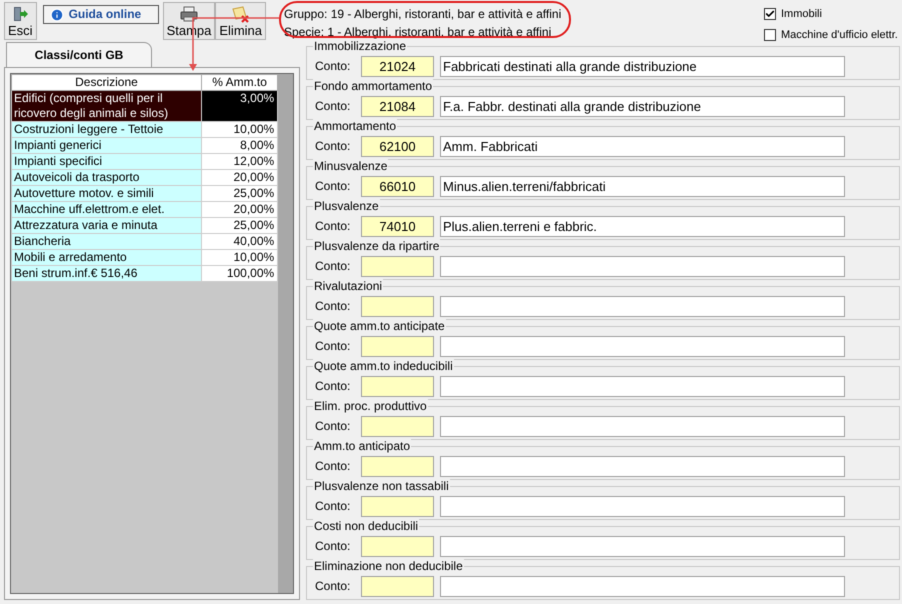 The height and width of the screenshot is (604, 902). What do you see at coordinates (240, 21) in the screenshot?
I see `toolbar-button: Elimina` at bounding box center [240, 21].